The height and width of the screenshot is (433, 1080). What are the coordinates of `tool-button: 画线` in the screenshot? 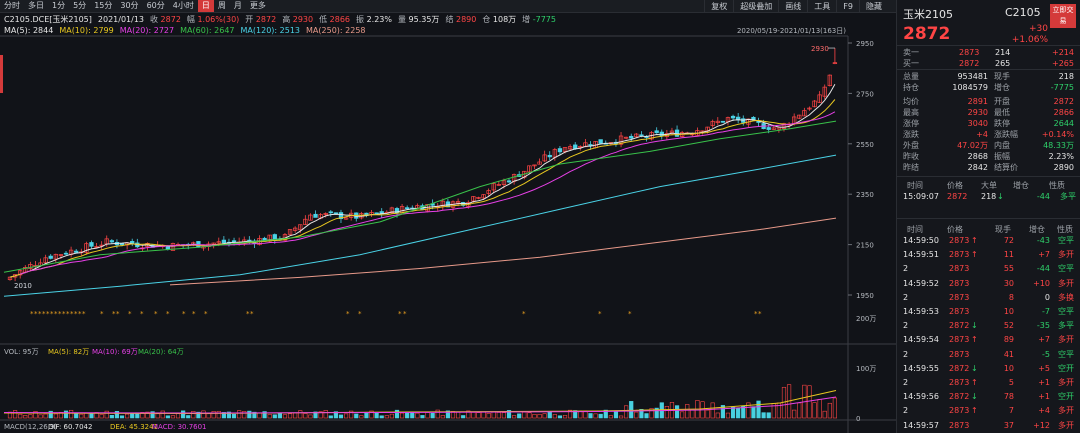 It's located at (792, 6).